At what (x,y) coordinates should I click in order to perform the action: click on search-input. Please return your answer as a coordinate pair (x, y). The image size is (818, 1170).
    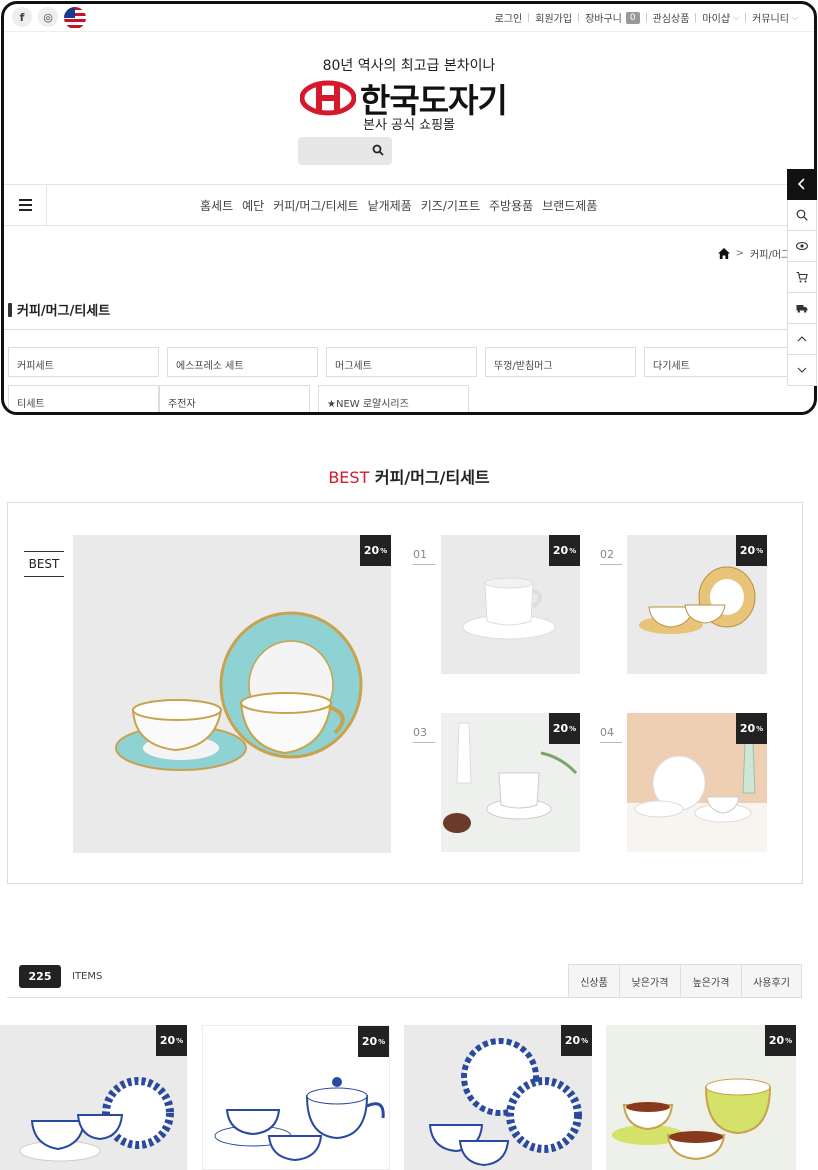
    Looking at the image, I should click on (345, 151).